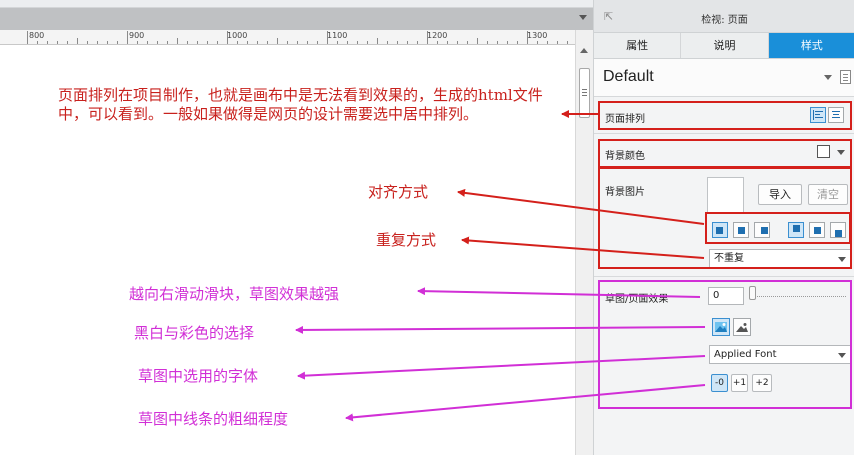 Image resolution: width=854 pixels, height=455 pixels. Describe the element at coordinates (559, 292) in the screenshot. I see `arrow-slider-hint` at that location.